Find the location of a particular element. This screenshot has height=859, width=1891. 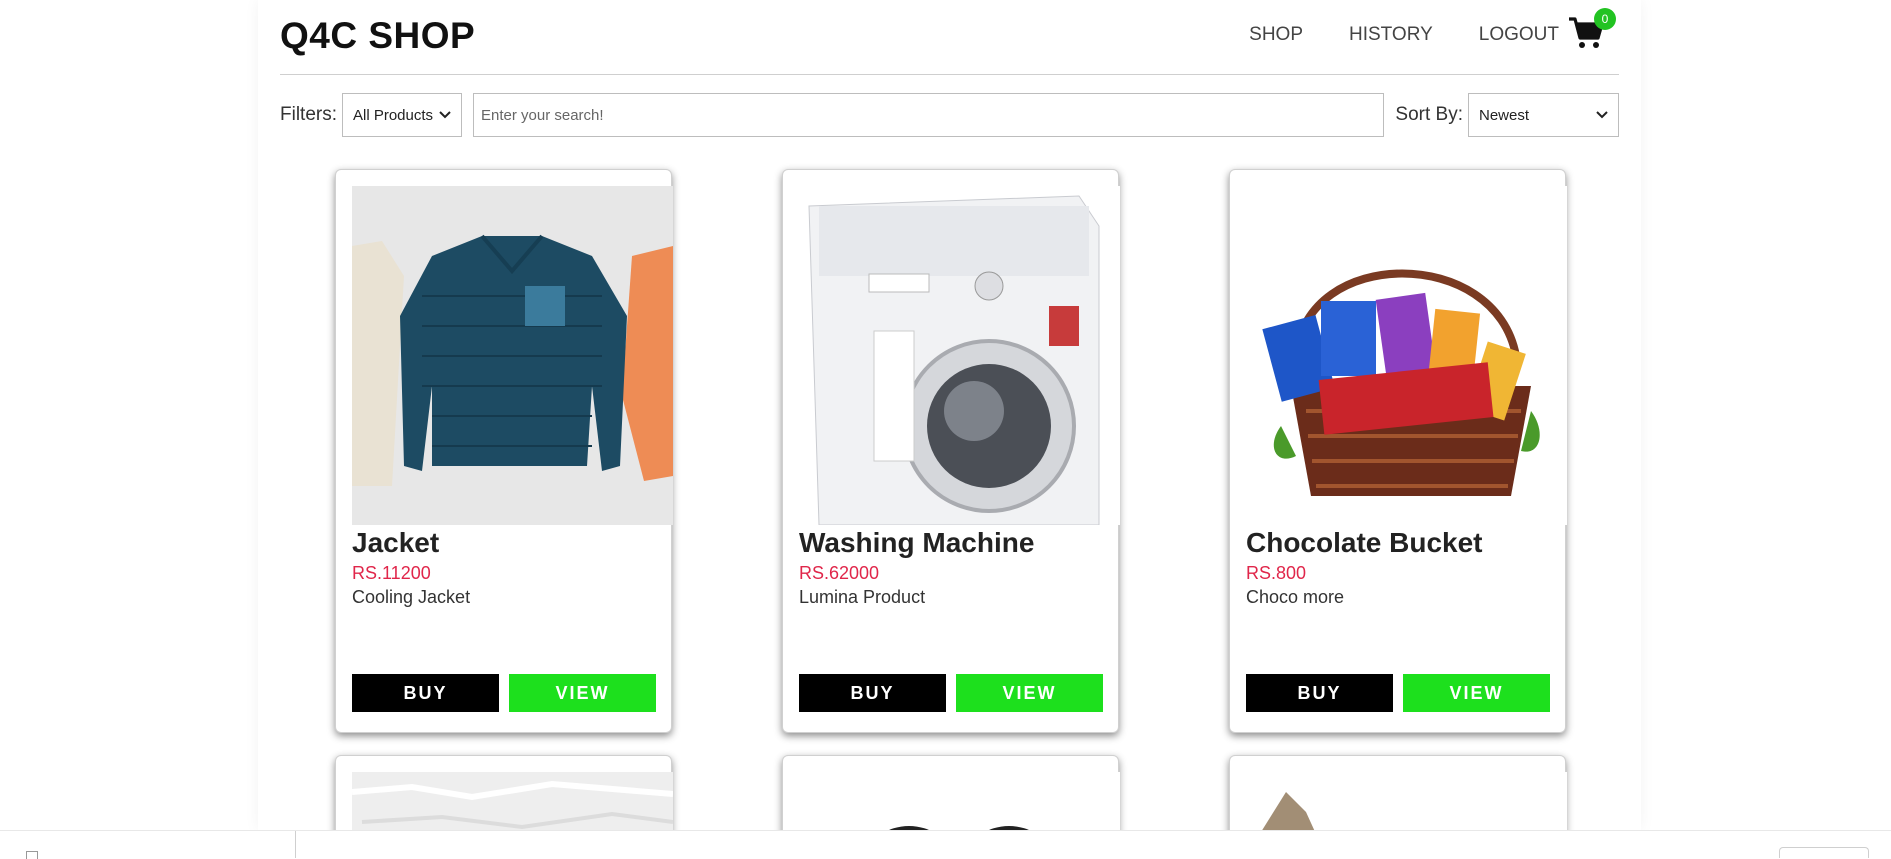

nav-history-link: HISTORY is located at coordinates (1391, 35).